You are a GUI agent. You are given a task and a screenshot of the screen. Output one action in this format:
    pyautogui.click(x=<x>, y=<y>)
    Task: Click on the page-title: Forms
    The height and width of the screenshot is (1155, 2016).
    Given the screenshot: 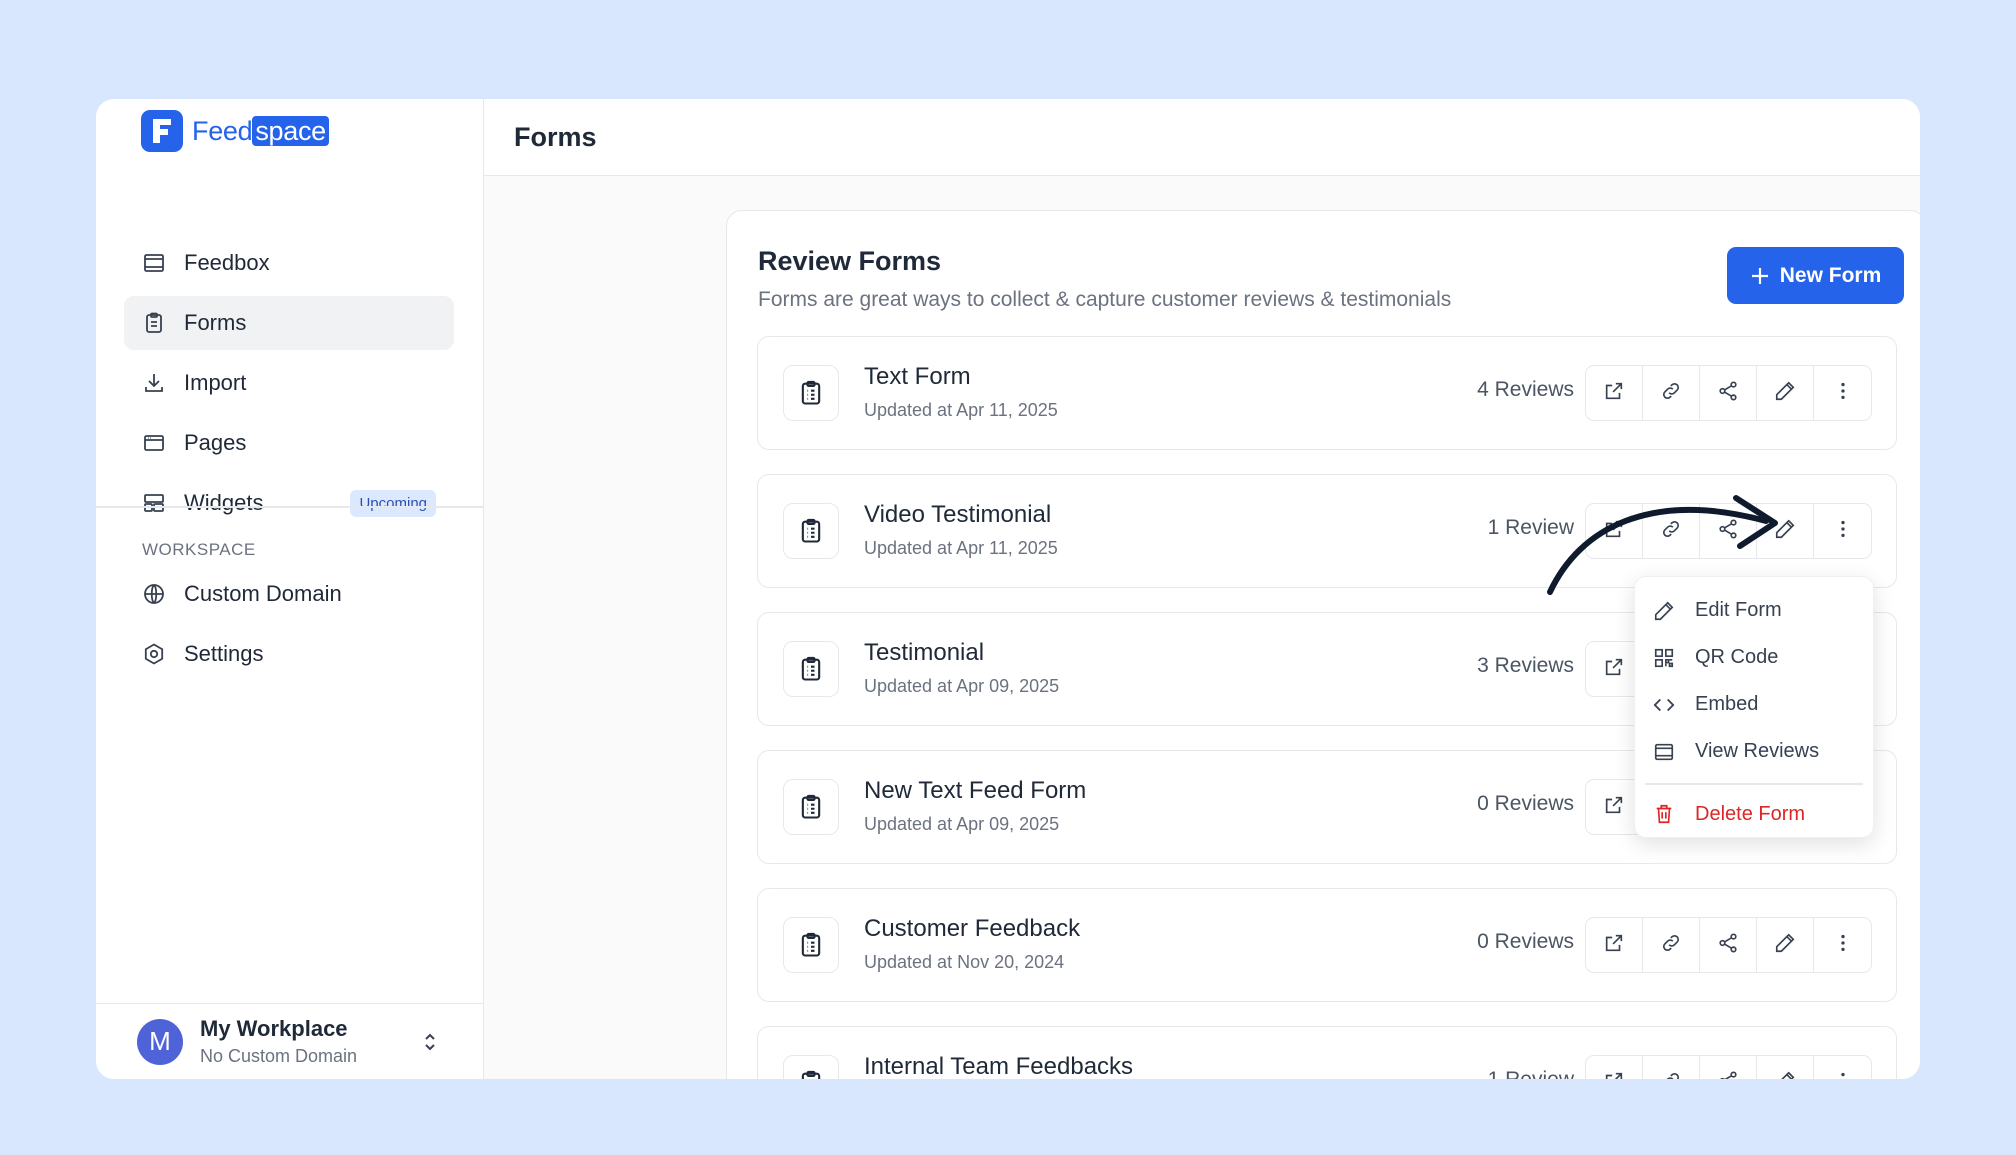 What is the action you would take?
    pyautogui.click(x=555, y=136)
    